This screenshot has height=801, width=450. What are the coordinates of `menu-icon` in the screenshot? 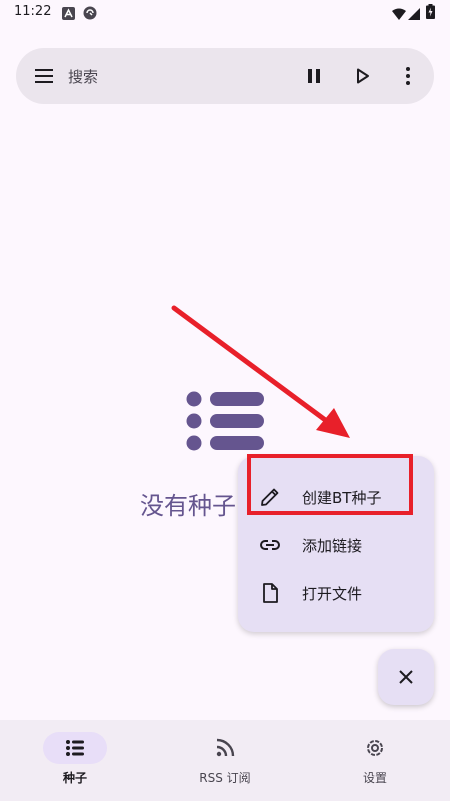 It's located at (44, 76).